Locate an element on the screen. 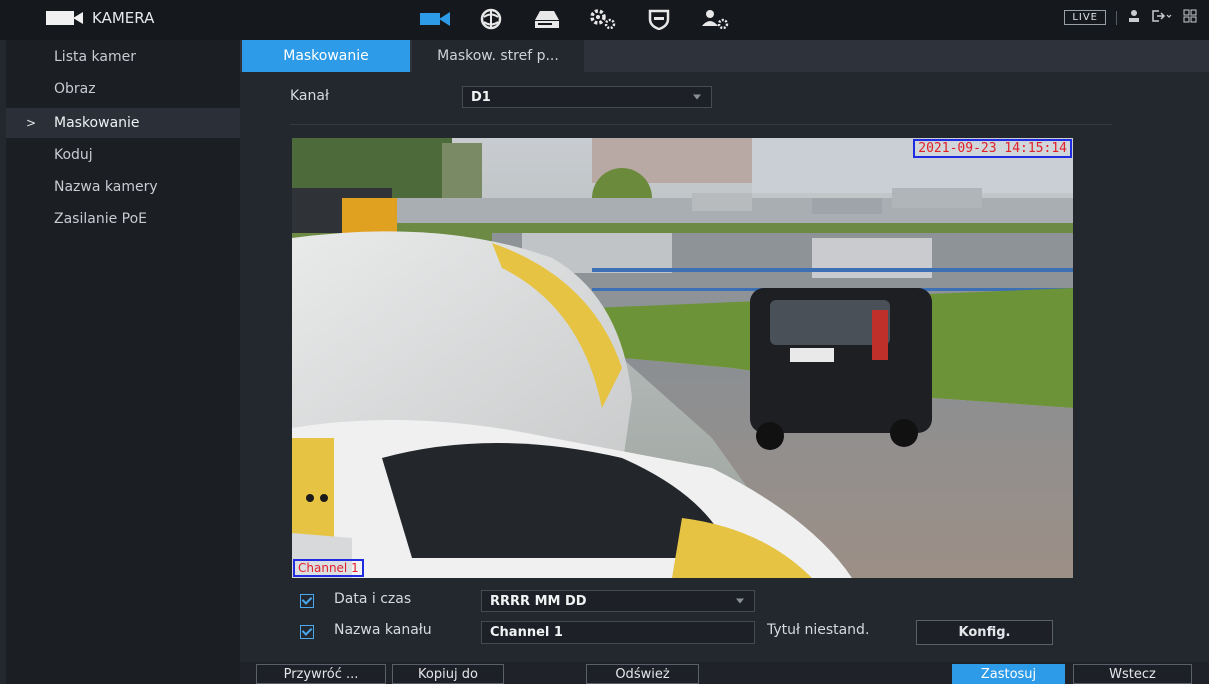 This screenshot has width=1209, height=684. system-settings-icon is located at coordinates (603, 19).